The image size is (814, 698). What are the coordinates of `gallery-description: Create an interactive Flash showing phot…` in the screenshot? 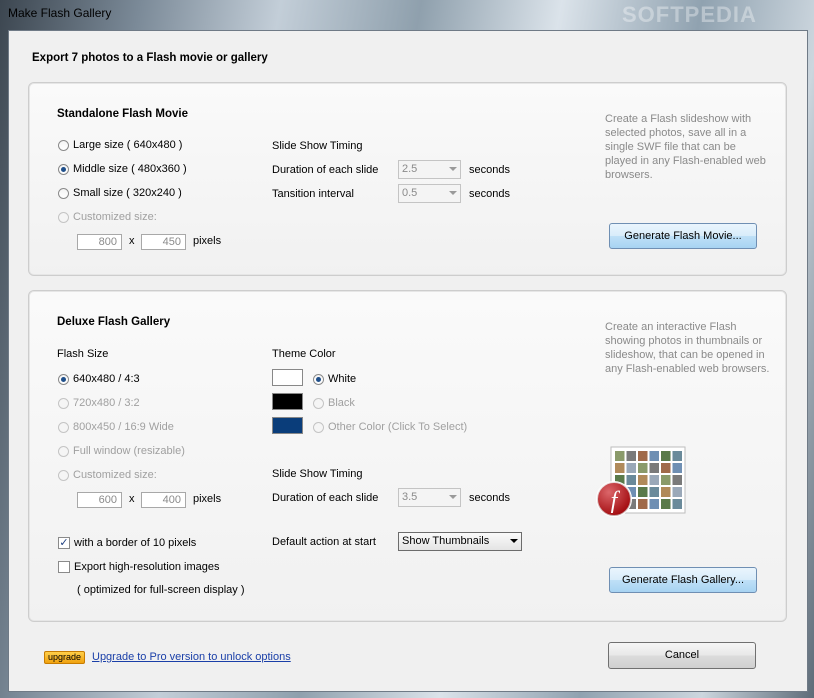 It's located at (687, 348).